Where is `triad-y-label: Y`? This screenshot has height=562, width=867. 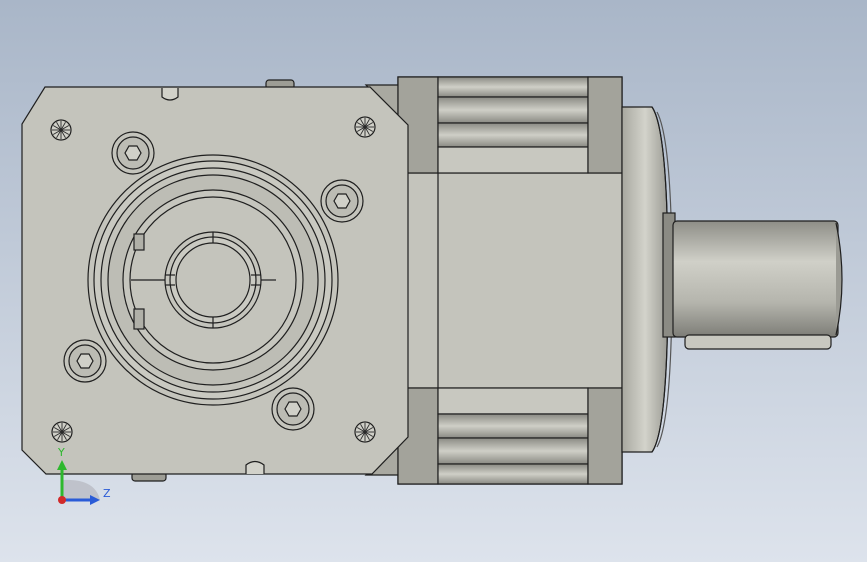
triad-y-label: Y is located at coordinates (61, 452).